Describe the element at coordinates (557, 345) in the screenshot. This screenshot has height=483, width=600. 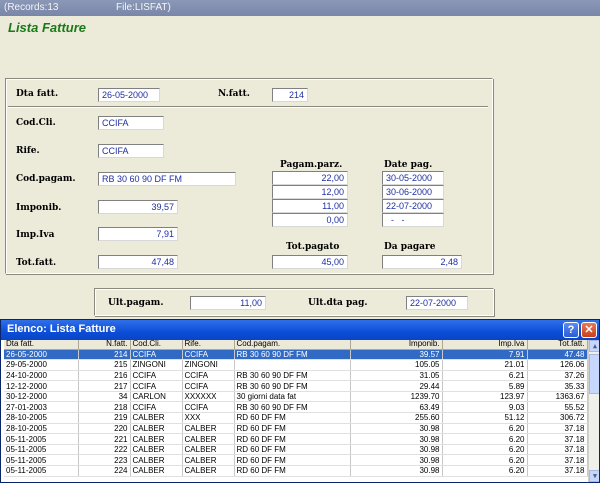
I see `column-header: Tot.fatt.` at that location.